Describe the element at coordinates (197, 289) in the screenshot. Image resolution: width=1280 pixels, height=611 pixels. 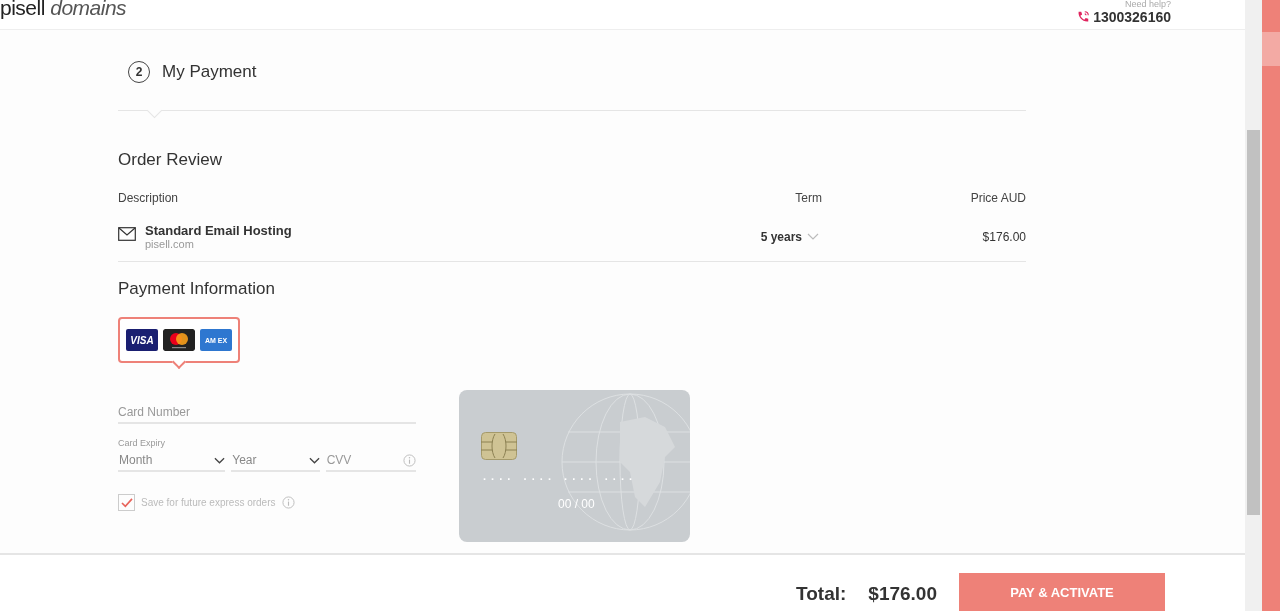
I see `section-title: Payment Information` at that location.